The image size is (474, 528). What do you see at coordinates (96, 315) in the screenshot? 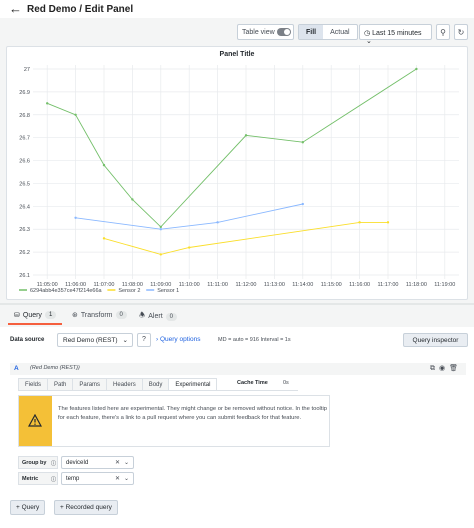
I see `tab-transform-label: Transform` at bounding box center [96, 315].